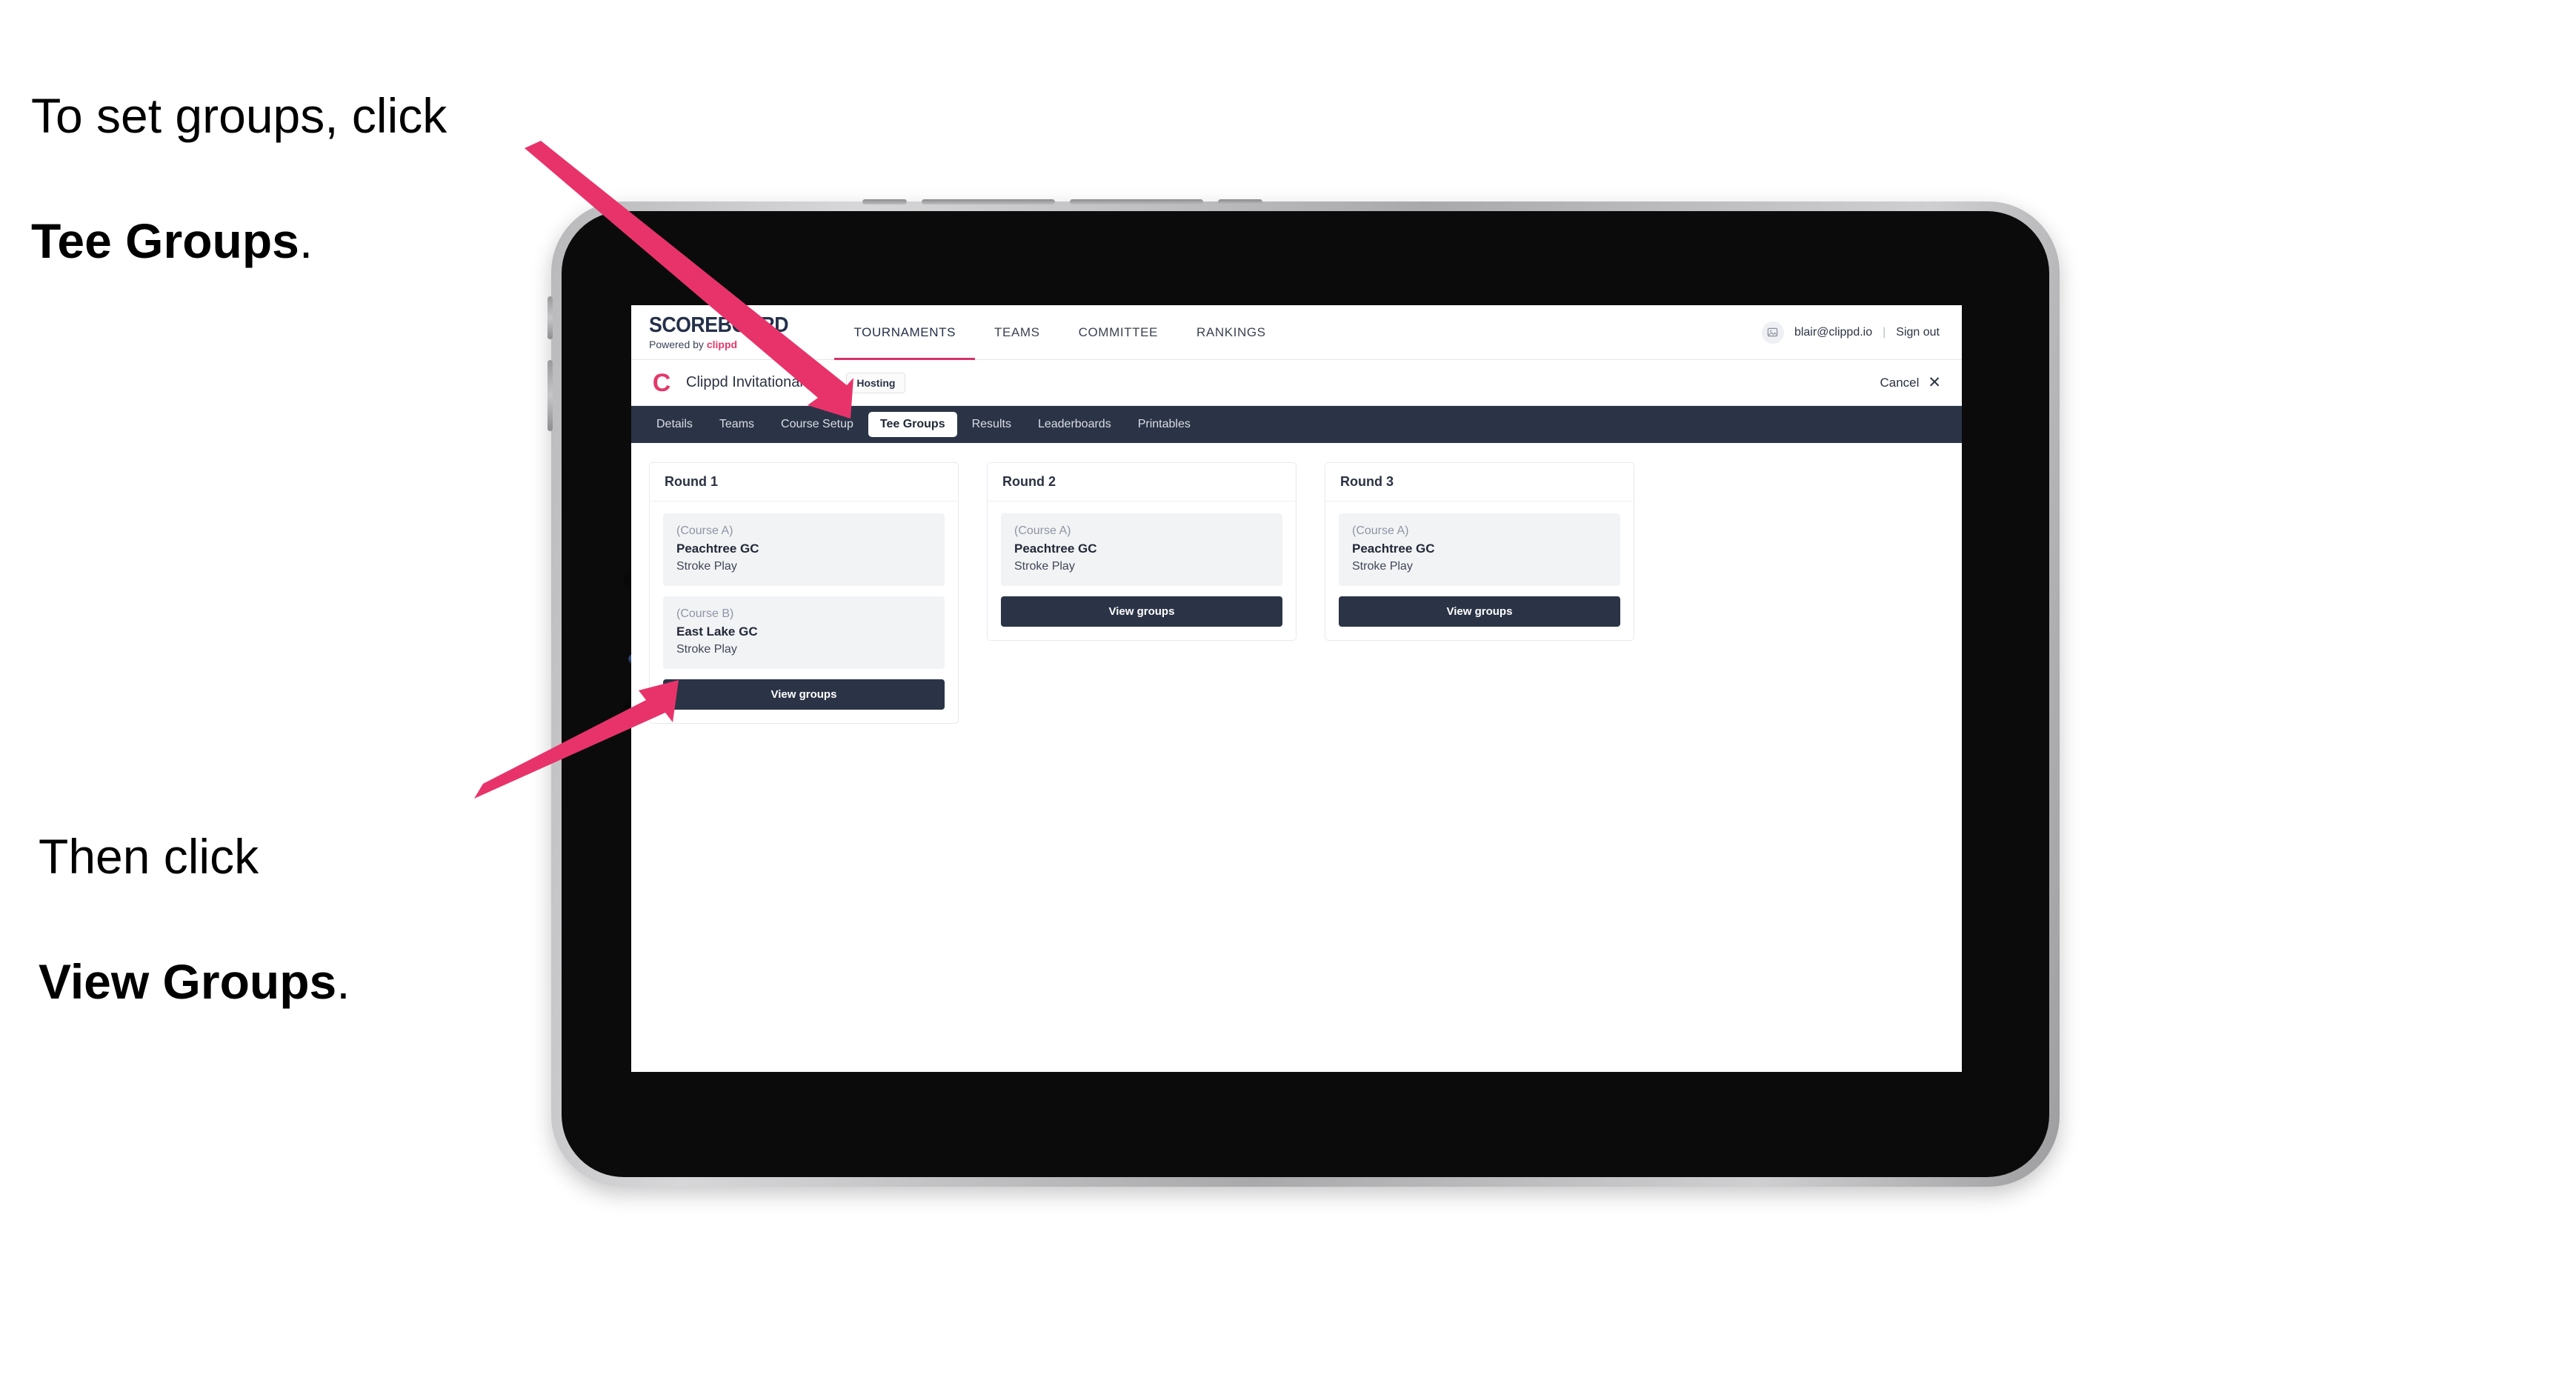 This screenshot has width=2576, height=1386. Describe the element at coordinates (239, 116) in the screenshot. I see `caption-top-line1: To set groups, click` at that location.